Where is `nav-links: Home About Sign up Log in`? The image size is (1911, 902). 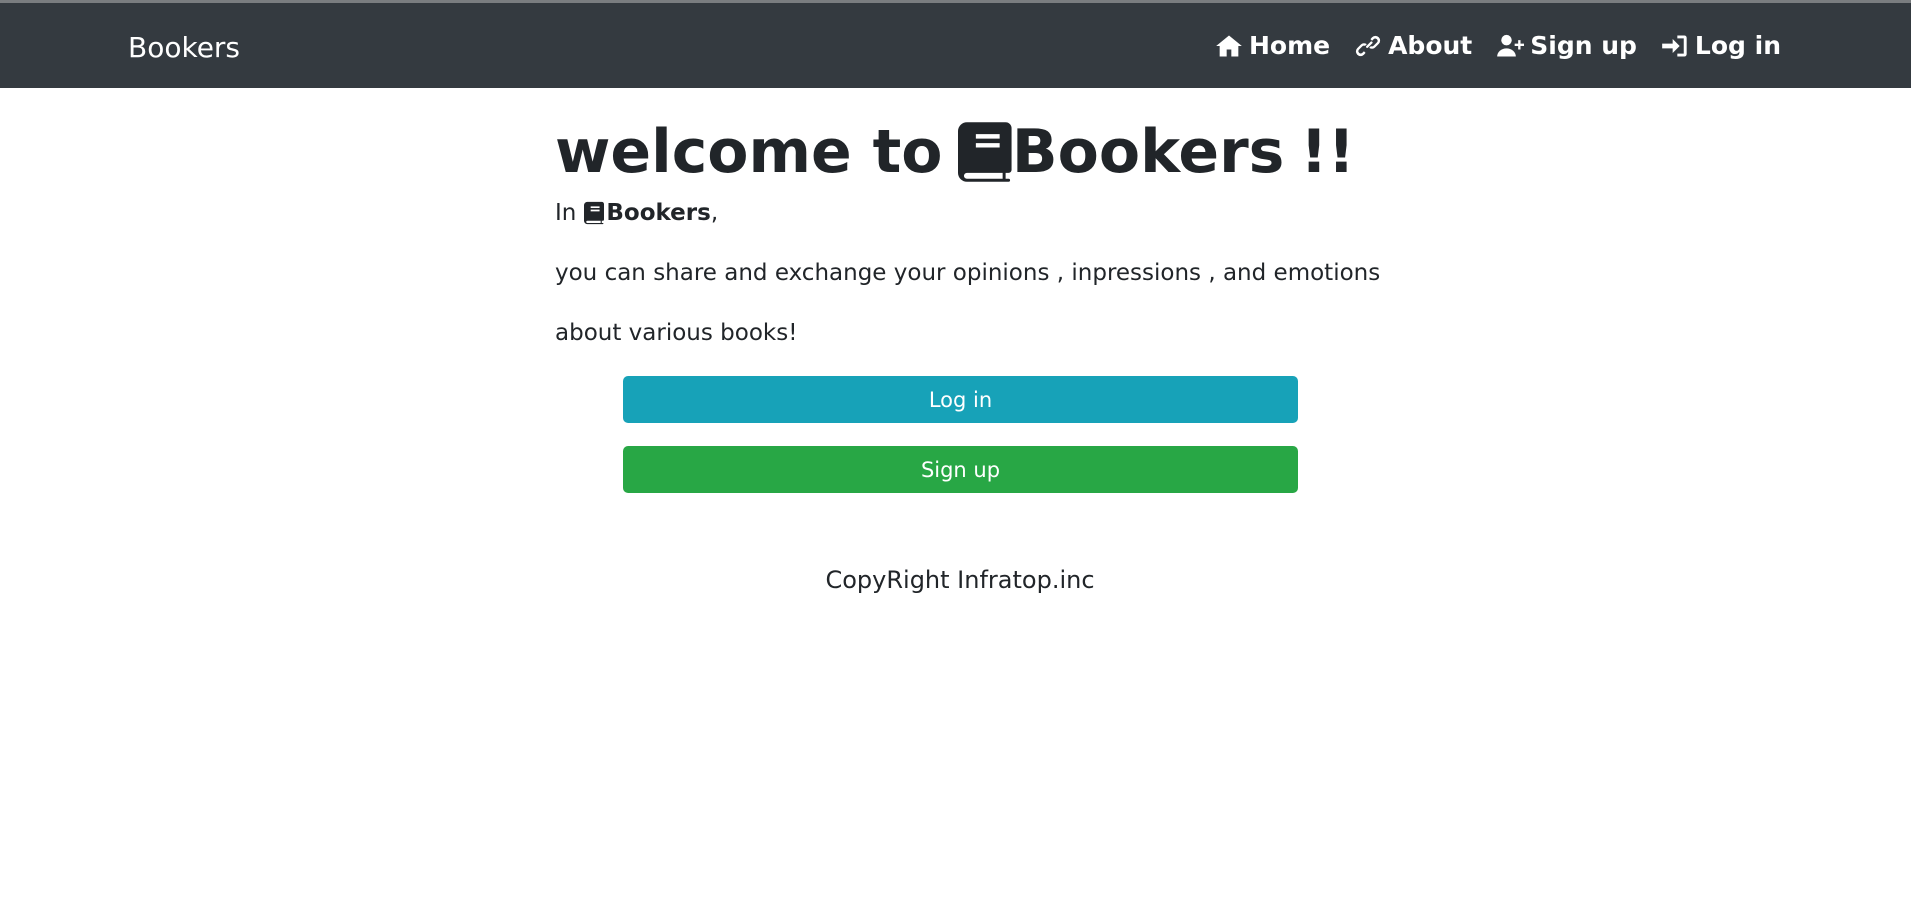 nav-links: Home About Sign up Log in is located at coordinates (1498, 46).